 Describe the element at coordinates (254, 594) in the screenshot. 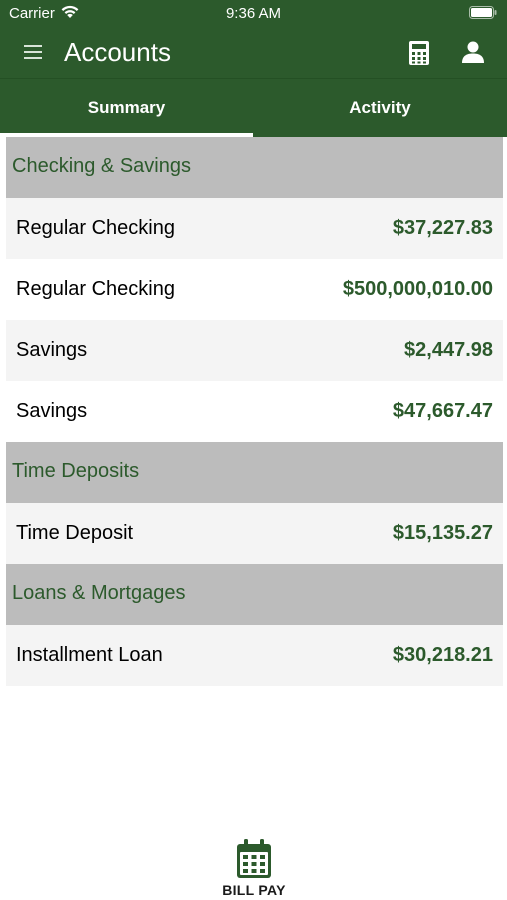

I see `section-header-loans-mortgages: Loans & Mortgages` at that location.